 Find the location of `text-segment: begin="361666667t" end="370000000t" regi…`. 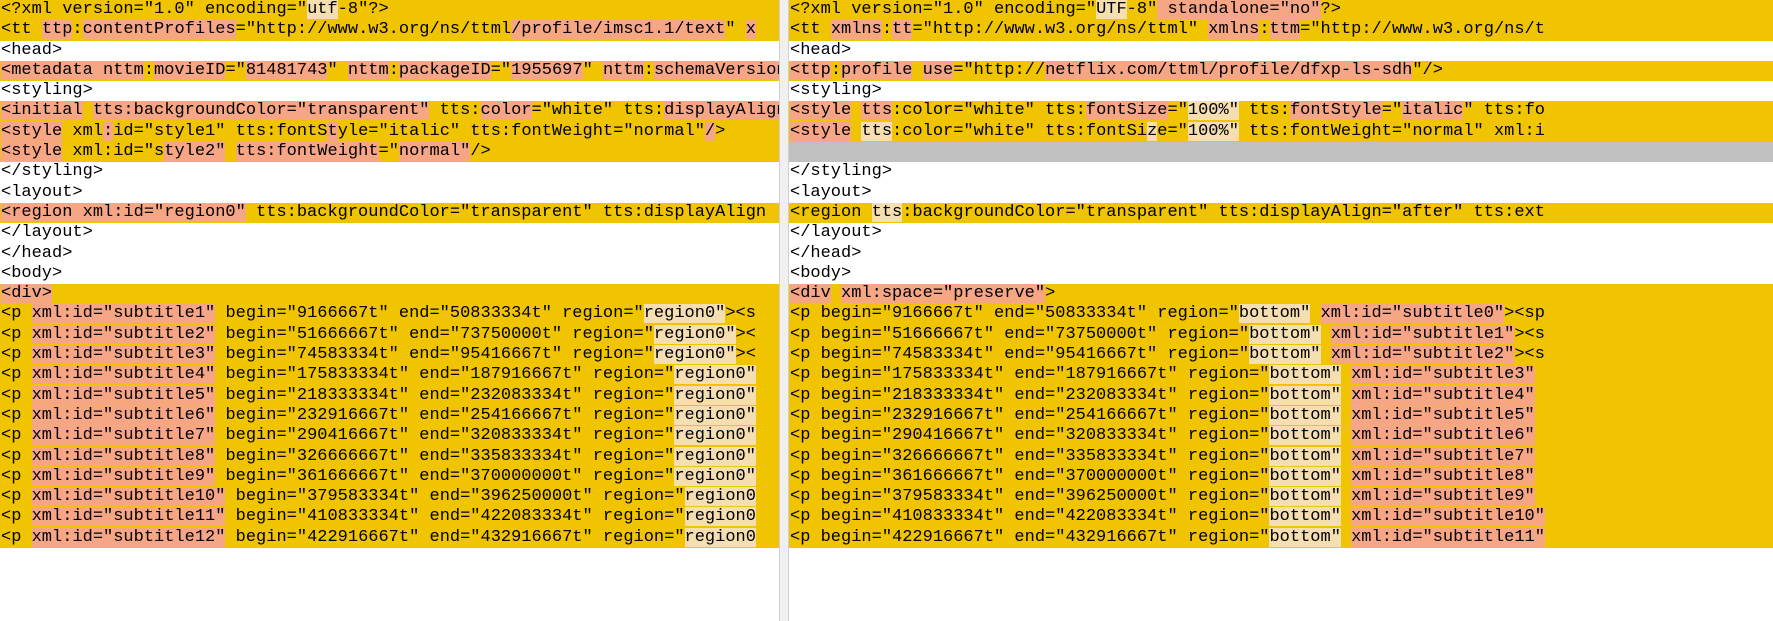

text-segment: begin="361666667t" end="370000000t" regi… is located at coordinates (445, 476).